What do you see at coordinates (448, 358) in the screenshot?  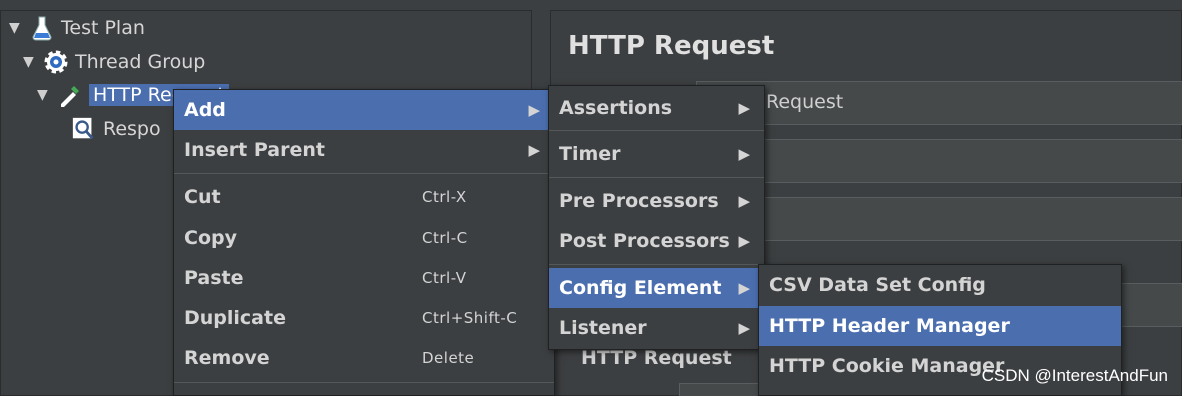 I see `shortcut-label: Delete` at bounding box center [448, 358].